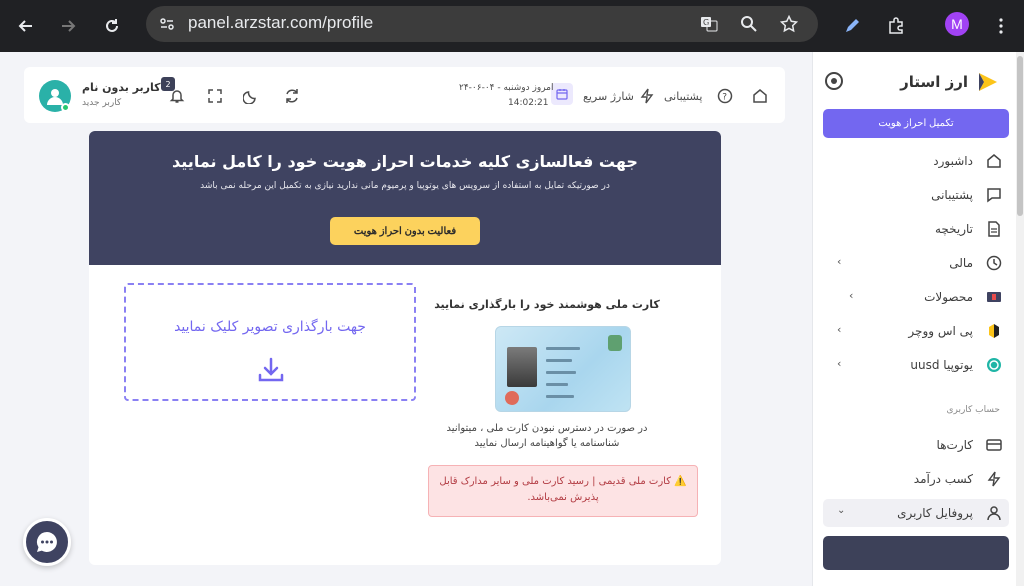 The image size is (1024, 586). What do you see at coordinates (994, 445) in the screenshot?
I see `card-icon` at bounding box center [994, 445].